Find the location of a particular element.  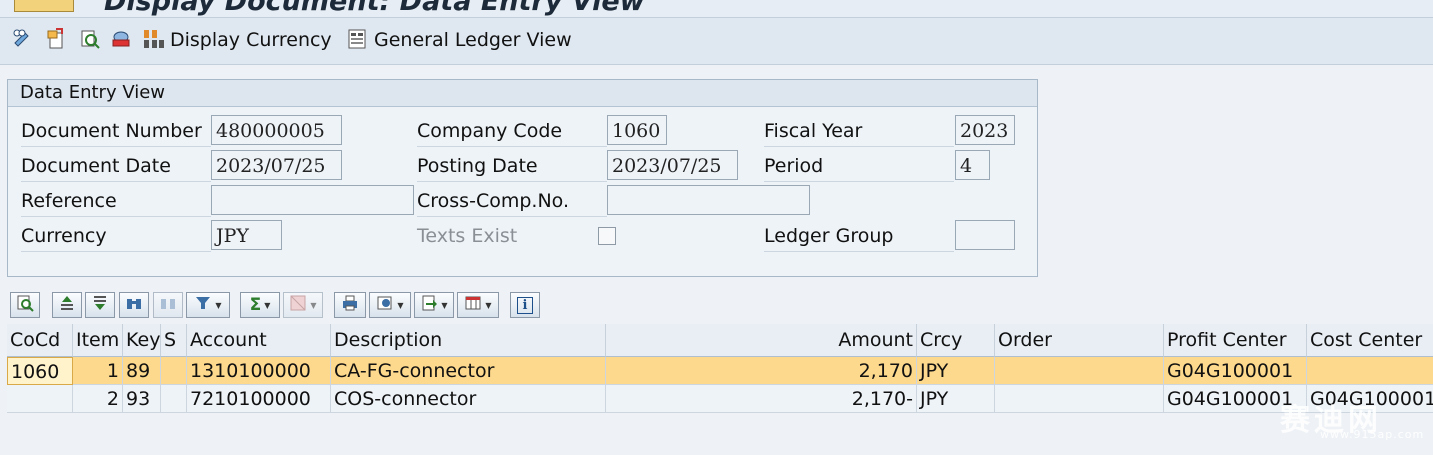

display-icon is located at coordinates (121, 39).